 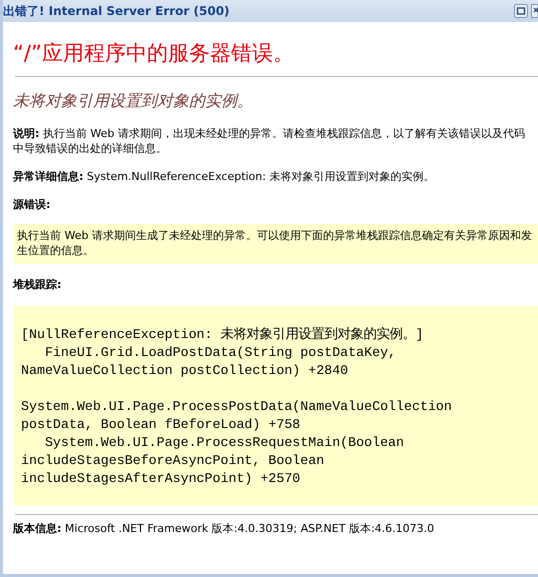 I want to click on stack-trace-line: System.Web.UI.Page.ProcessPostData(NameValueCollection, so click(x=237, y=407).